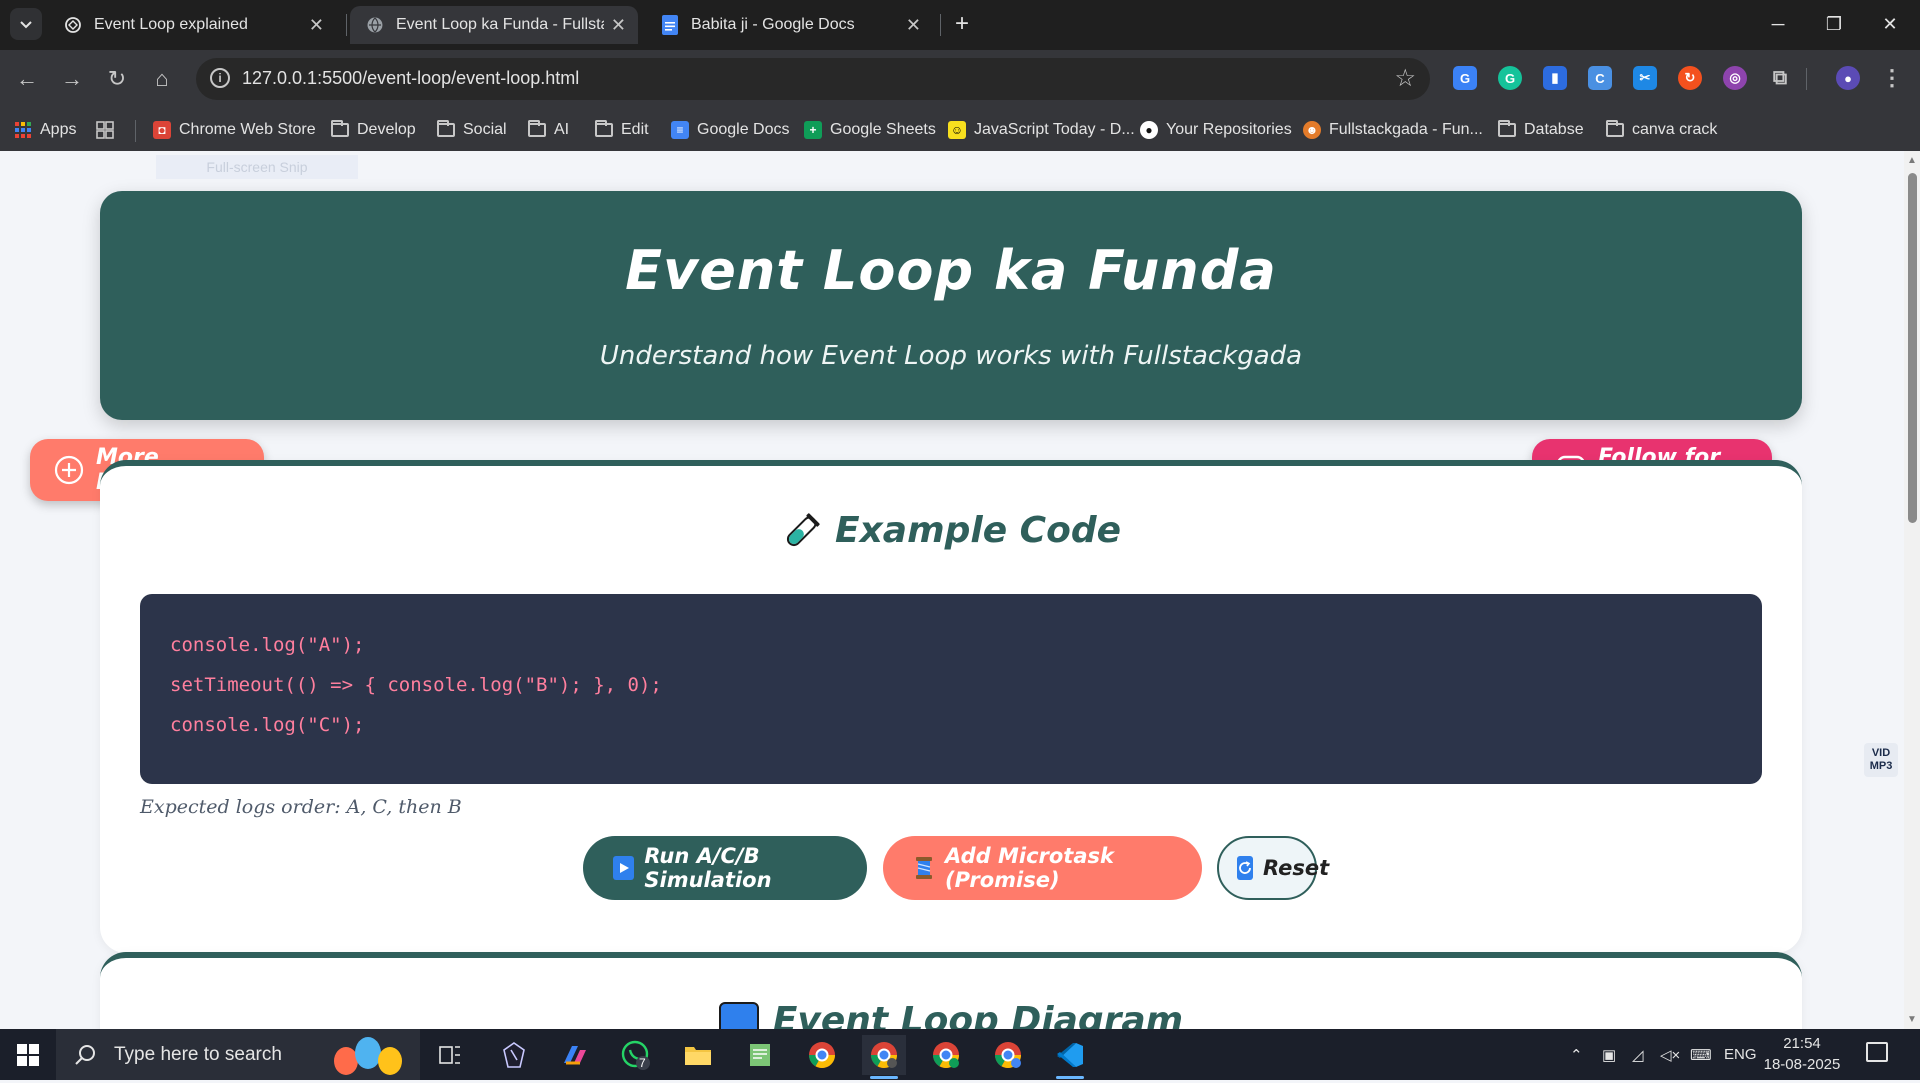 This screenshot has height=1083, width=1920. Describe the element at coordinates (1701, 1054) in the screenshot. I see `input-method-icon: ⌨` at that location.